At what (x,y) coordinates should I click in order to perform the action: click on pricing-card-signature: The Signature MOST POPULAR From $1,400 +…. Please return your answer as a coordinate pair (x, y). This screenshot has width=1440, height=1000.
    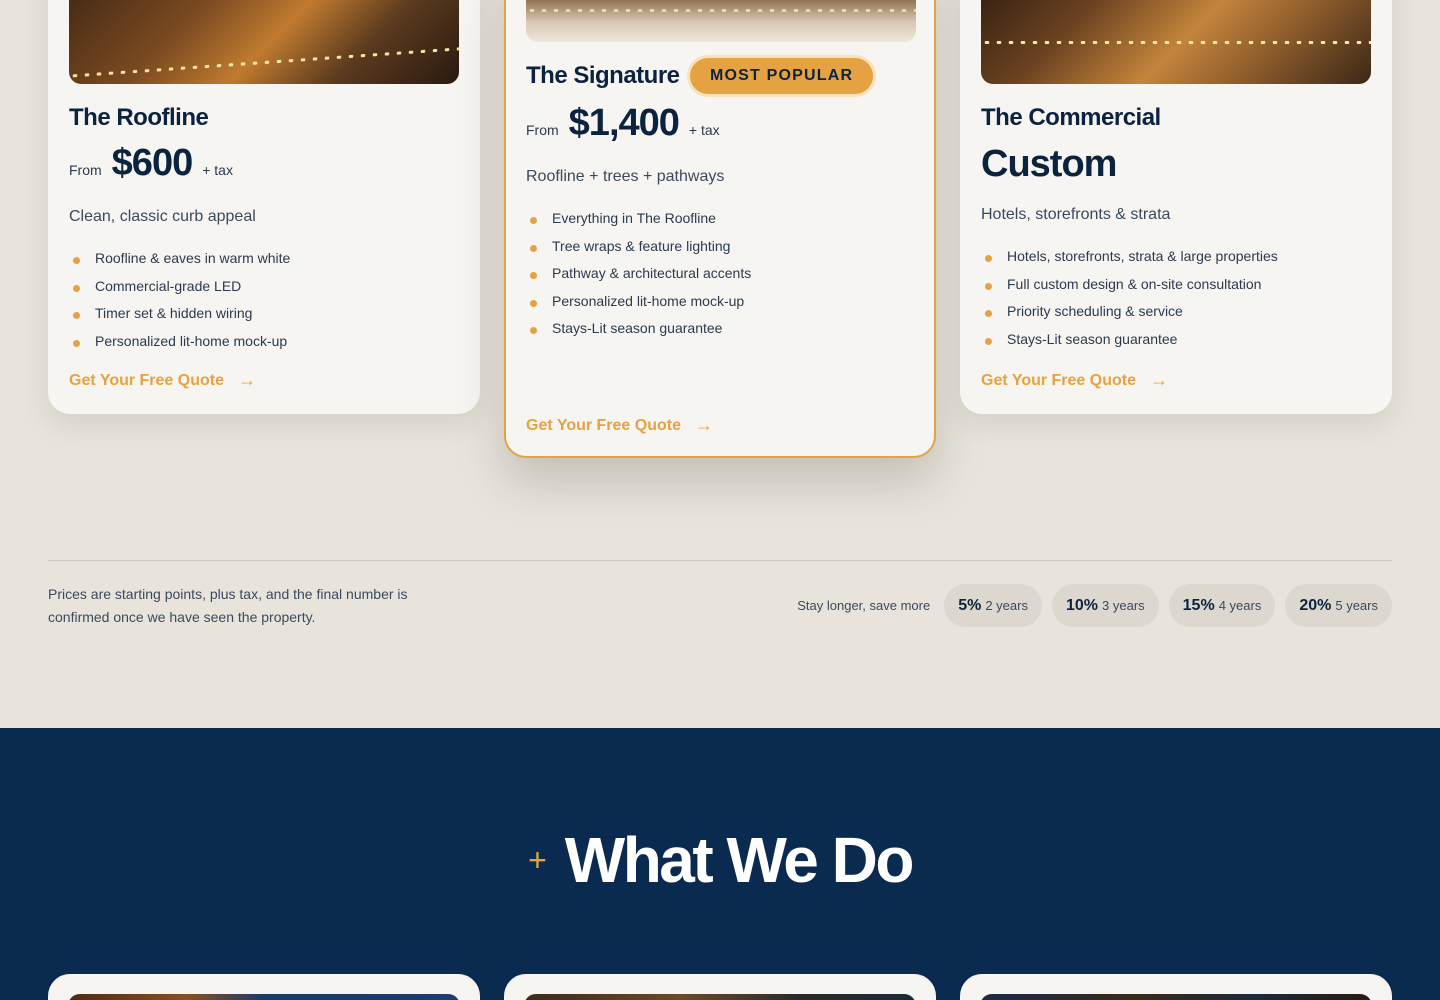
    Looking at the image, I should click on (720, 229).